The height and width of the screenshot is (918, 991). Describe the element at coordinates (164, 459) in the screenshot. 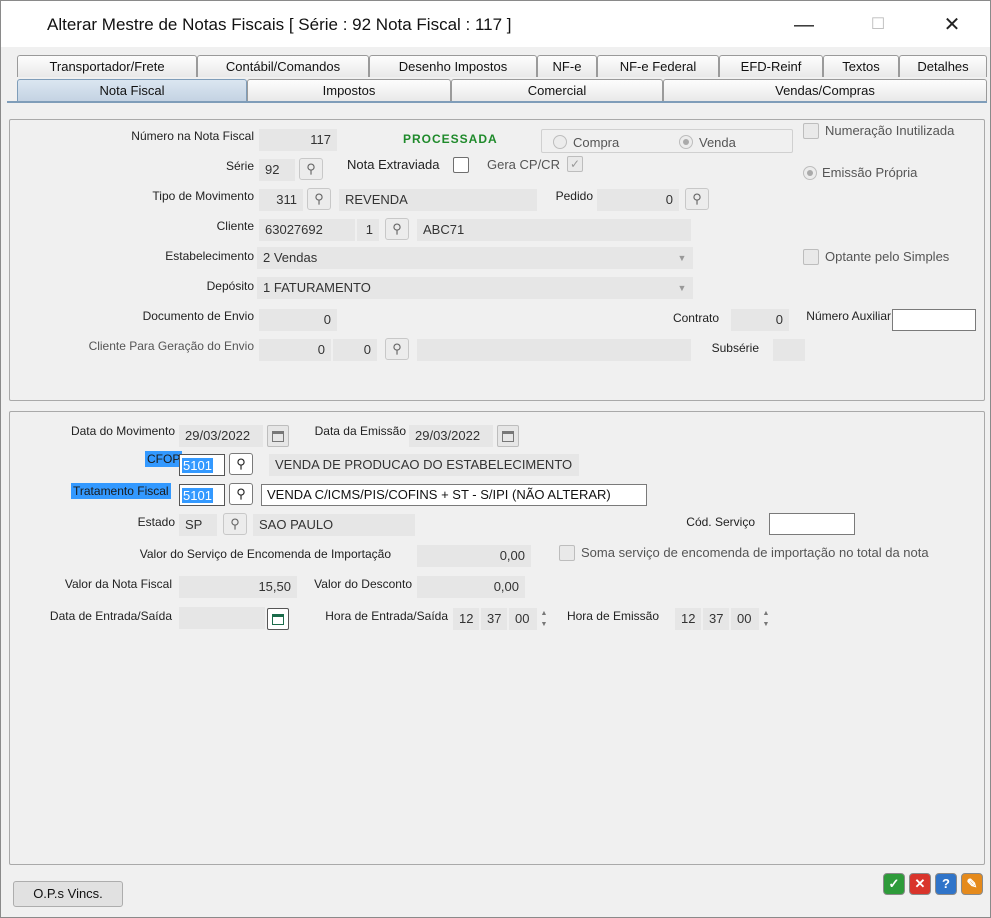

I see `cfop-label: CFOP` at that location.